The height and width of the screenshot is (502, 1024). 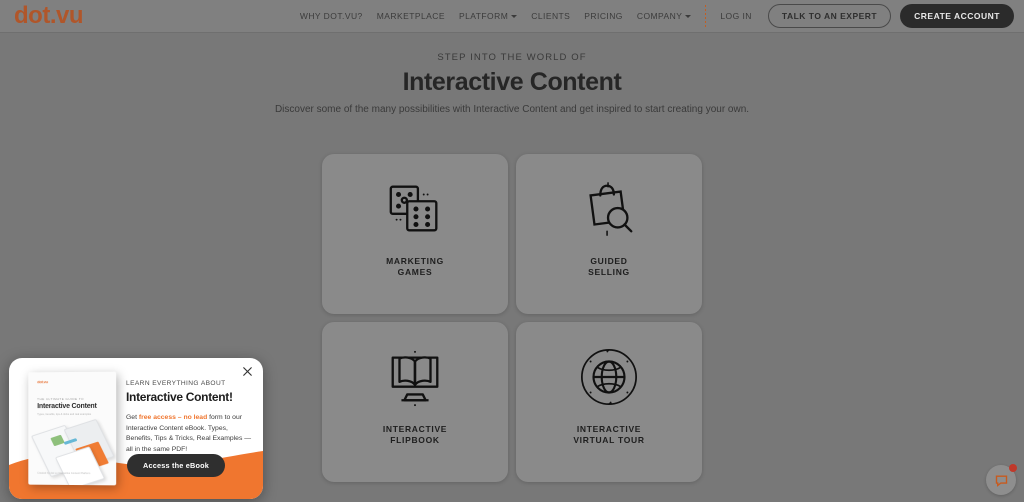 I want to click on close-icon, so click(x=247, y=371).